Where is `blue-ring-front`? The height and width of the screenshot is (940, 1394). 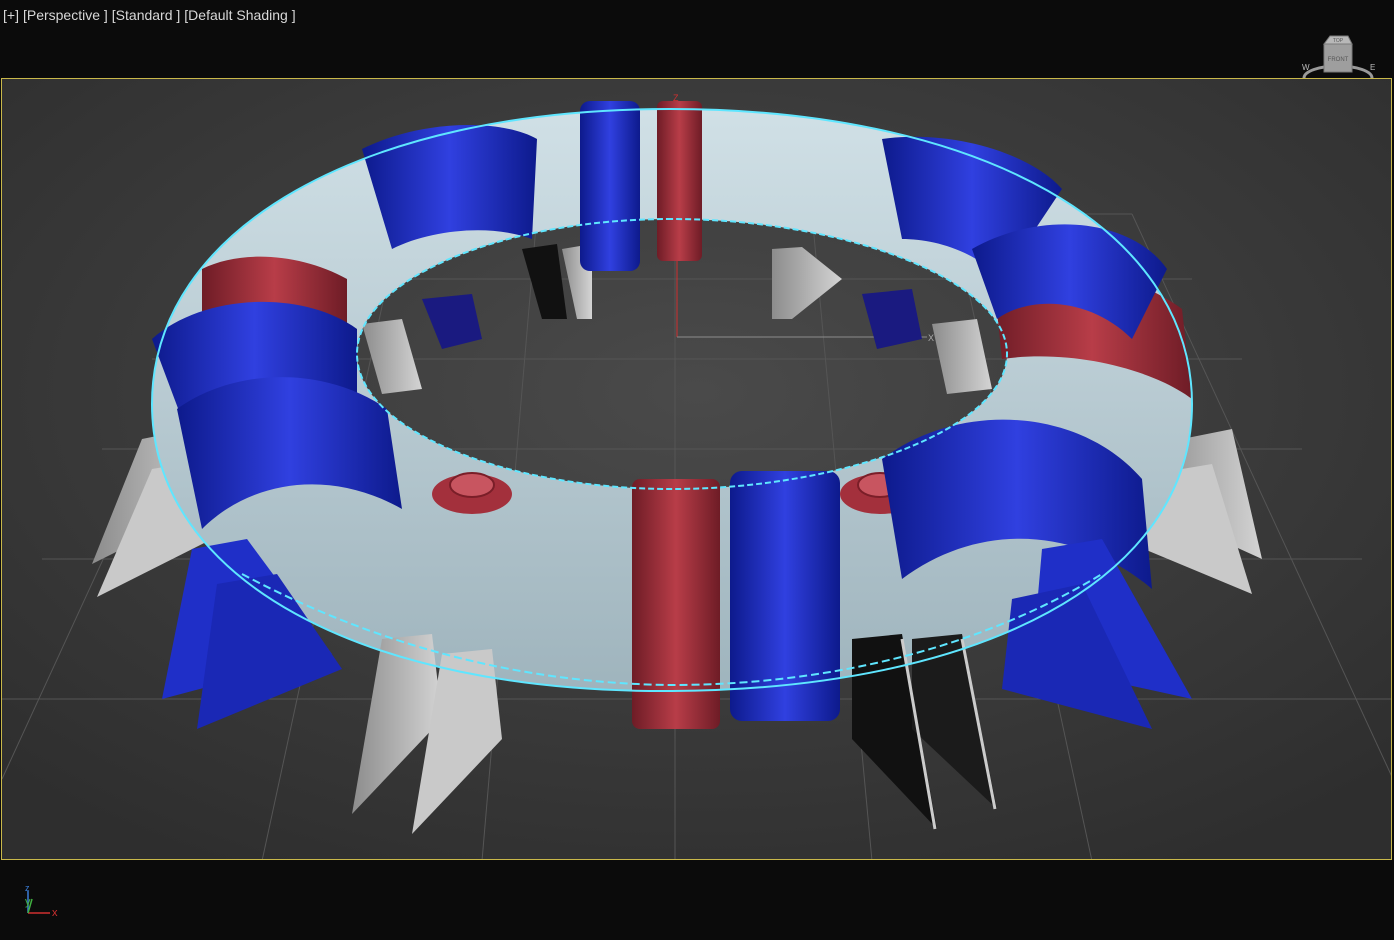 blue-ring-front is located at coordinates (785, 596).